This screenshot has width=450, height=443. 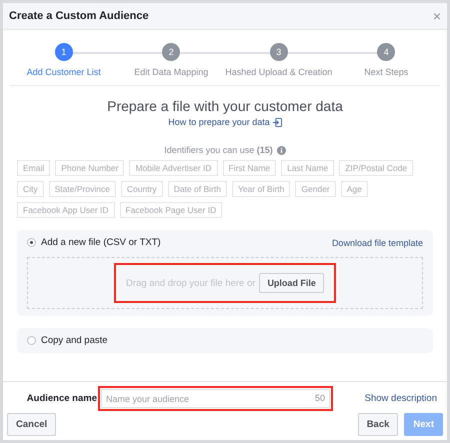 What do you see at coordinates (261, 189) in the screenshot?
I see `identifier-tag: Year of Birth` at bounding box center [261, 189].